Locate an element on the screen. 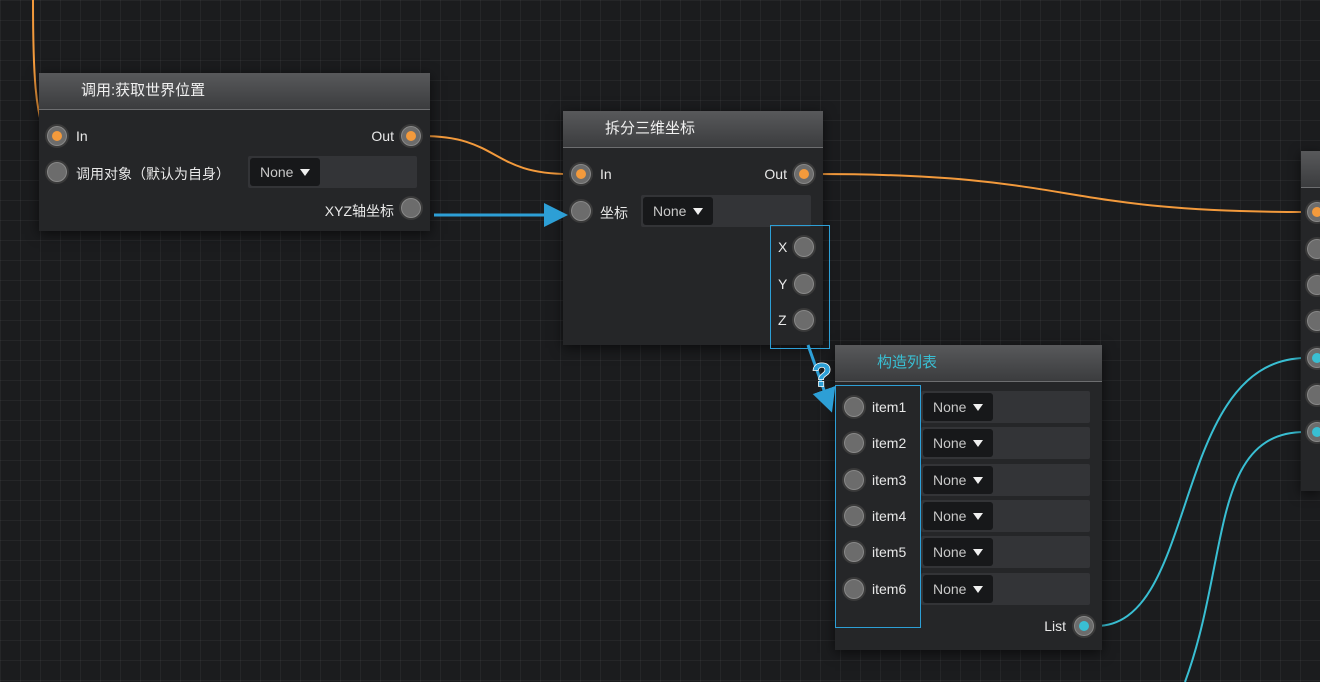  target-field: None is located at coordinates (332, 172).